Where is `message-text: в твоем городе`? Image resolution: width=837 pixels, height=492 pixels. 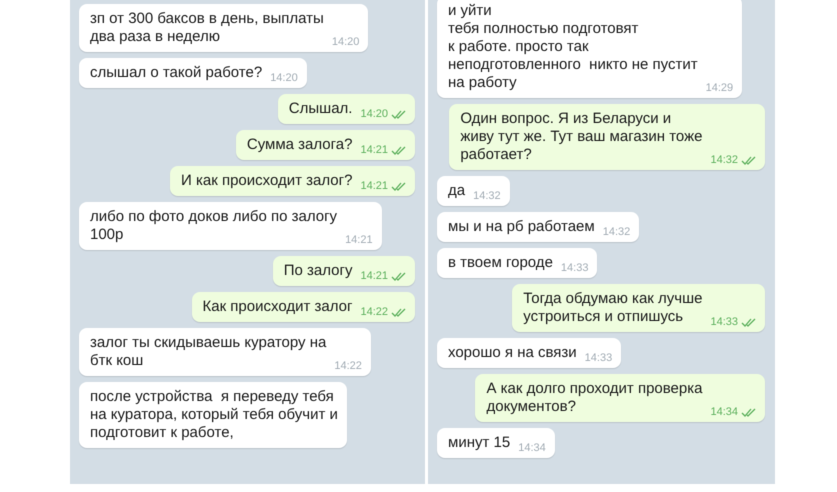
message-text: в твоем городе is located at coordinates (500, 263).